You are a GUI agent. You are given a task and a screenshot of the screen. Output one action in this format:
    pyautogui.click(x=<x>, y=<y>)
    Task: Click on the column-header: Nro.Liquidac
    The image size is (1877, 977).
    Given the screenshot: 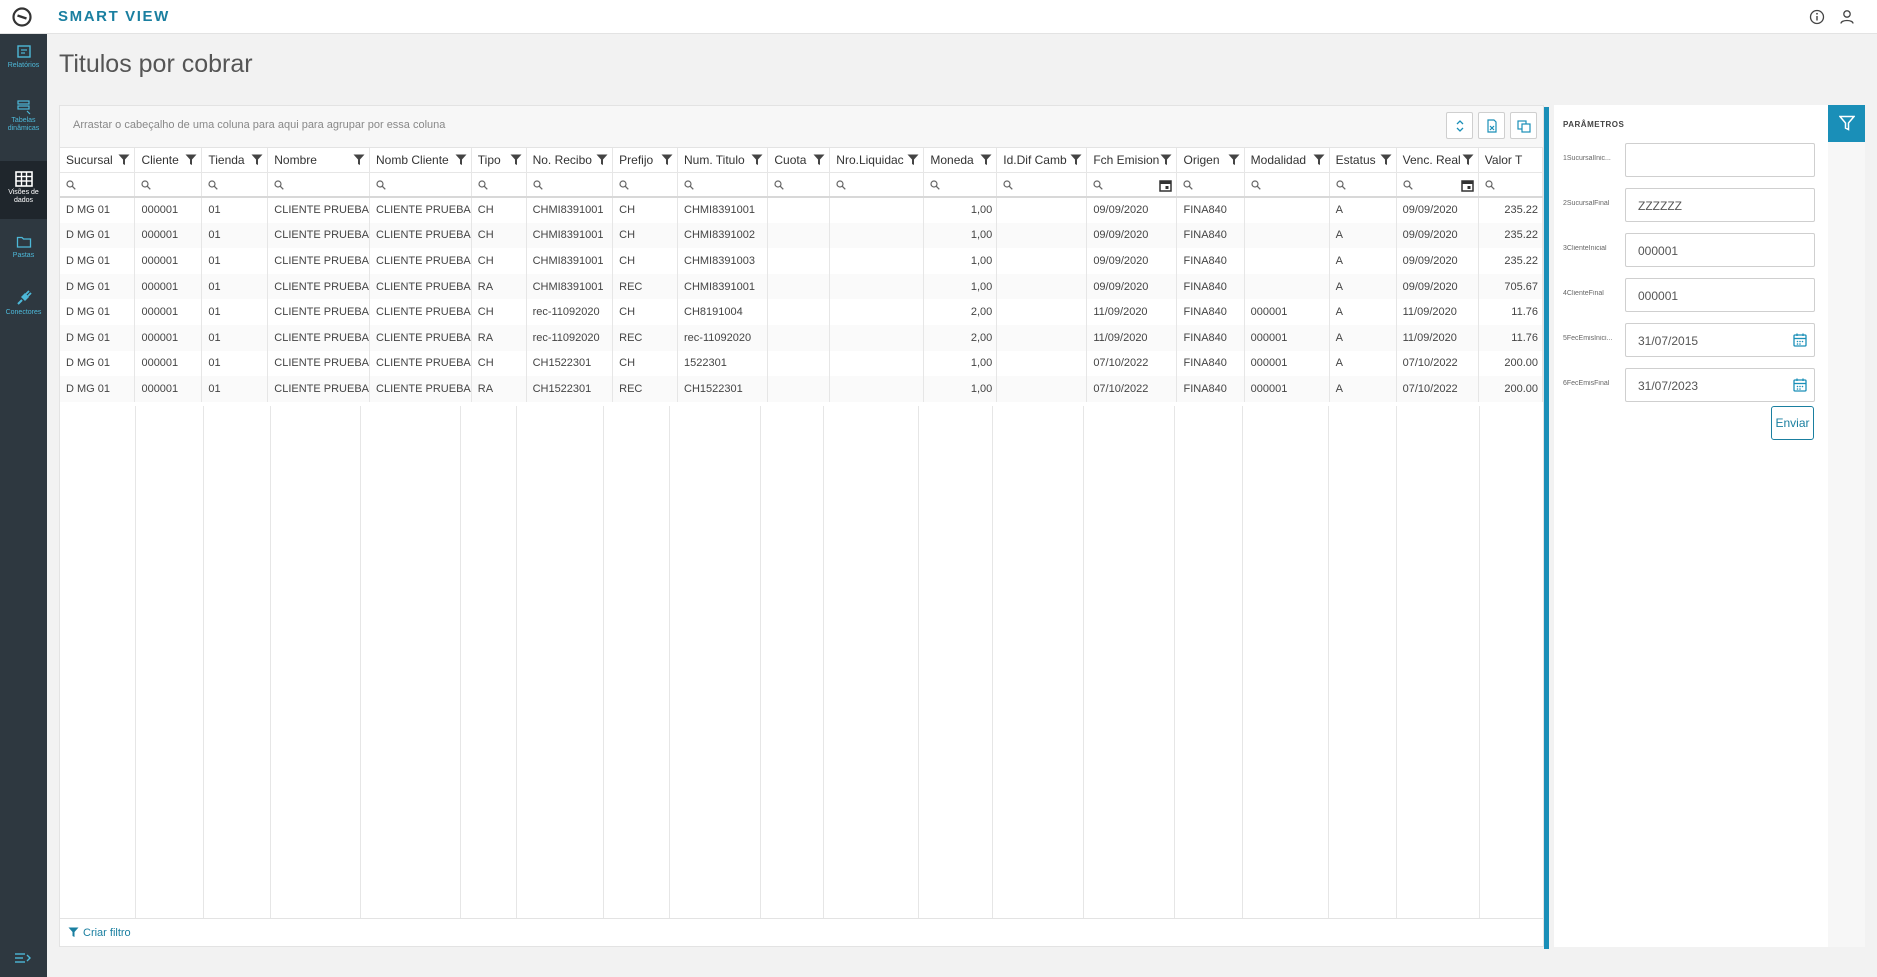 What is the action you would take?
    pyautogui.click(x=877, y=160)
    